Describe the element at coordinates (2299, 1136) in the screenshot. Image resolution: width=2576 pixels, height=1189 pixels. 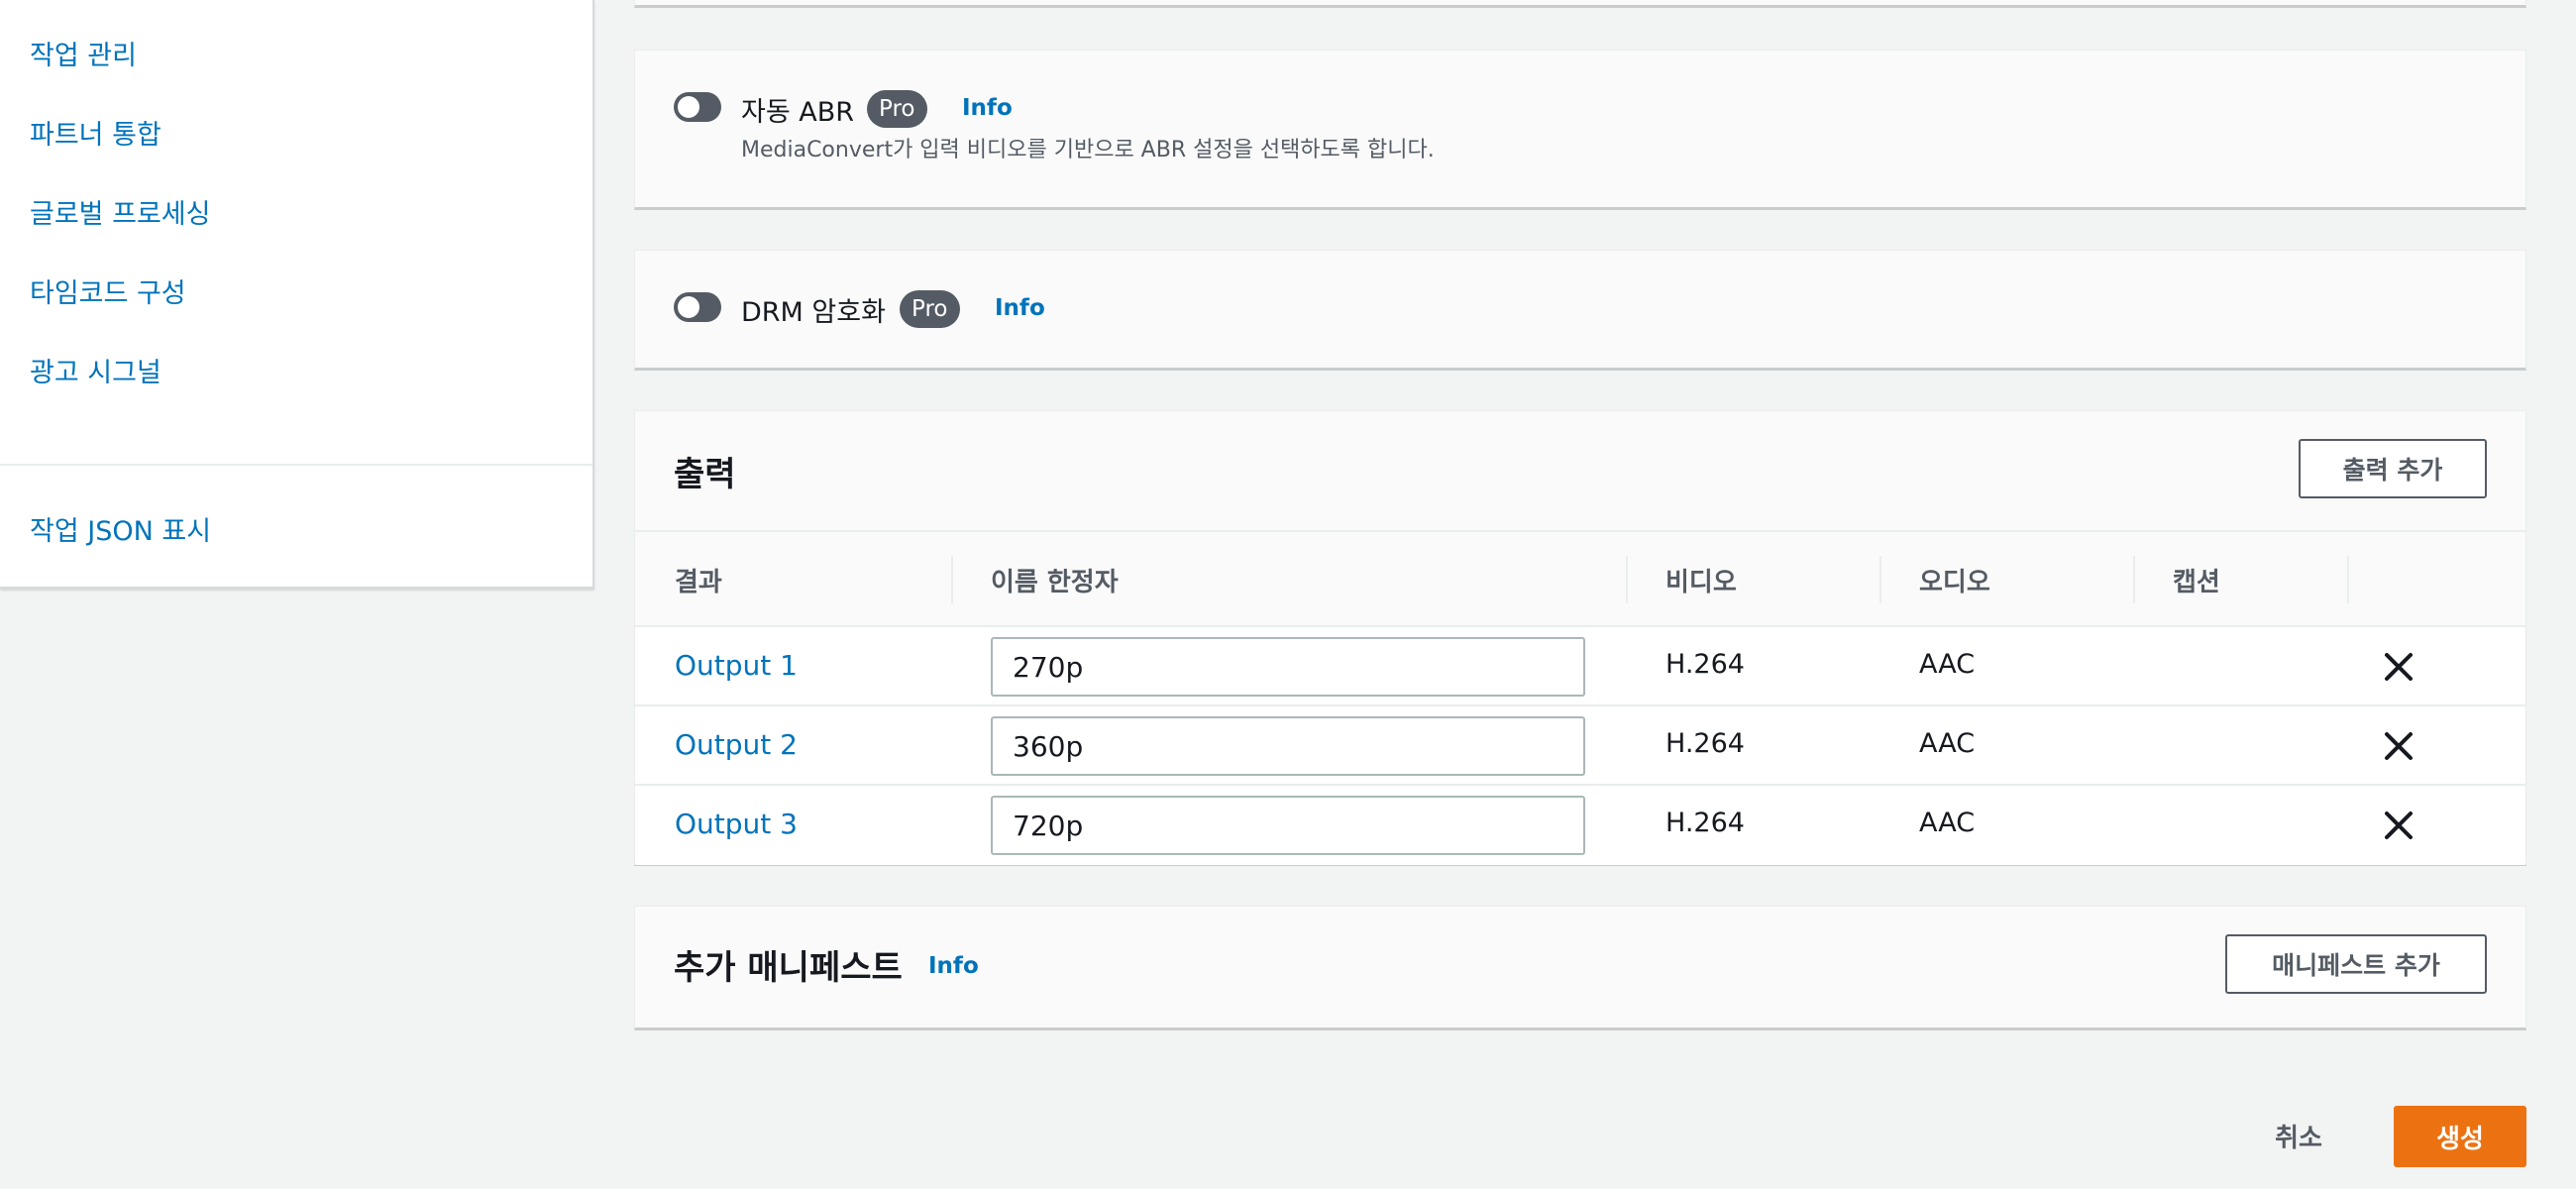
I see `cancel-button: 취소` at that location.